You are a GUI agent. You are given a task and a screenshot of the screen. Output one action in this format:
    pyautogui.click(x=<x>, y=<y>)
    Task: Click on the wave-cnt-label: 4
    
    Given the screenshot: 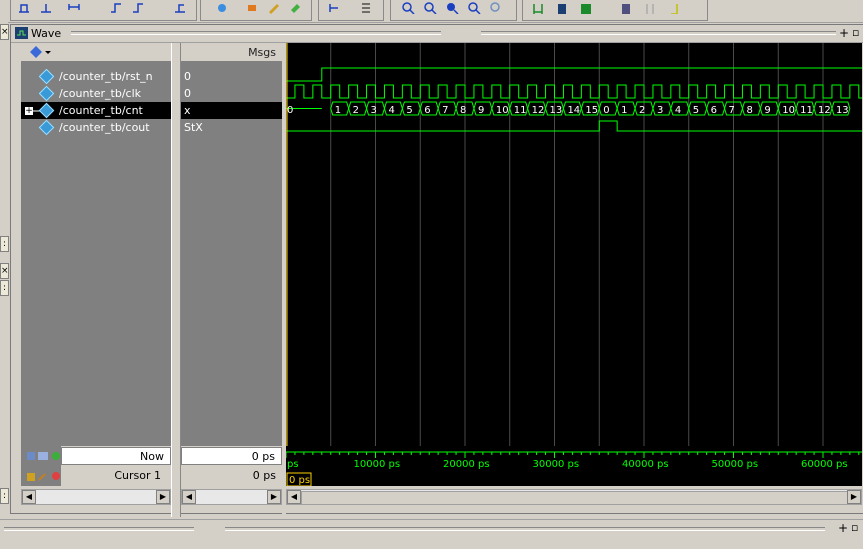 What is the action you would take?
    pyautogui.click(x=678, y=110)
    